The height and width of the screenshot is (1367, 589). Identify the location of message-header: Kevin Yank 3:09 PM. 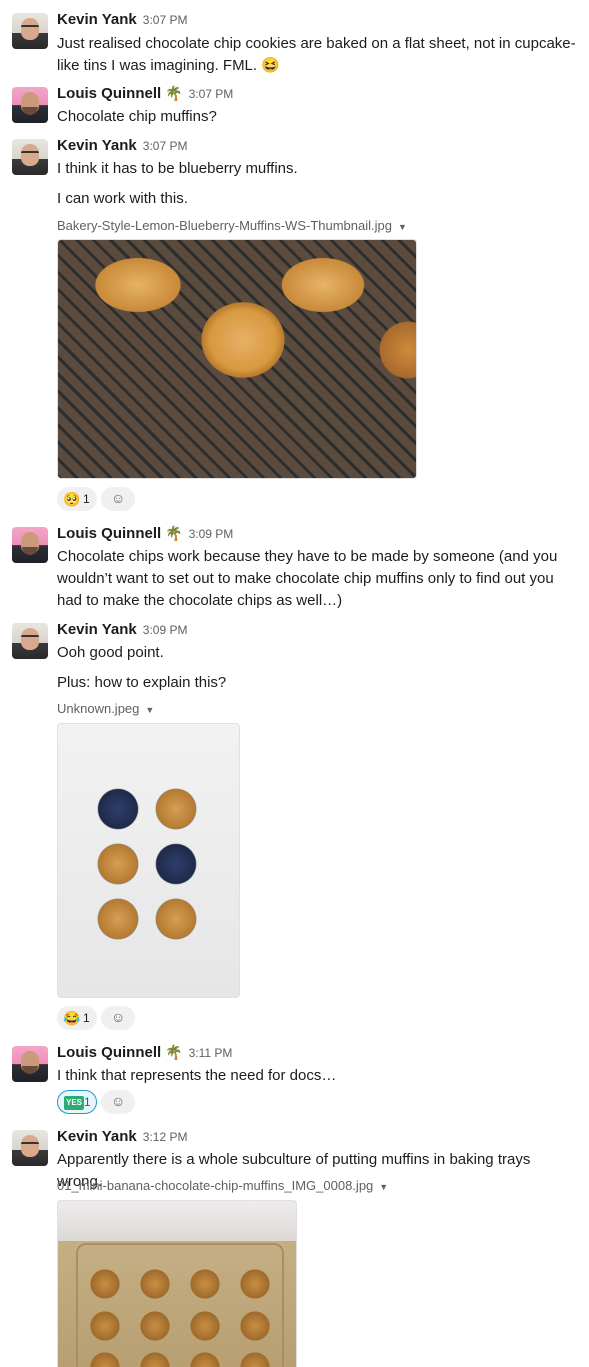
(122, 630).